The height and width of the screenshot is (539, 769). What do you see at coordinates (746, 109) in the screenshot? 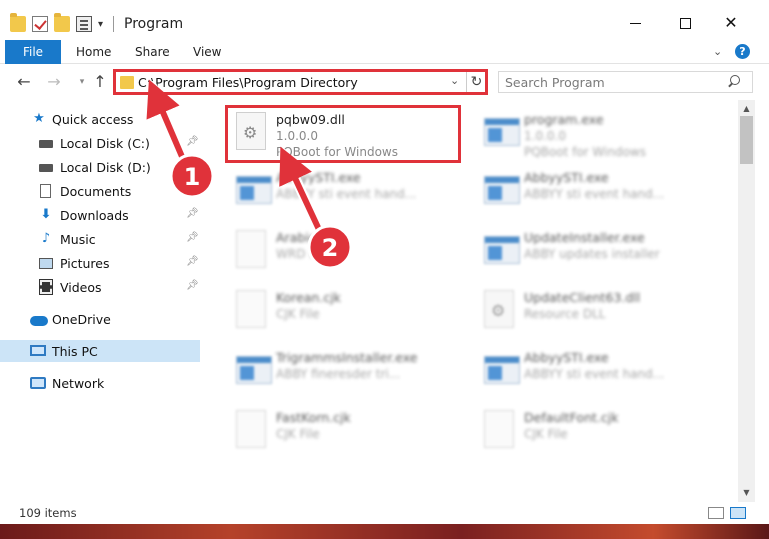
I see `scroll-up-icon: ▲` at bounding box center [746, 109].